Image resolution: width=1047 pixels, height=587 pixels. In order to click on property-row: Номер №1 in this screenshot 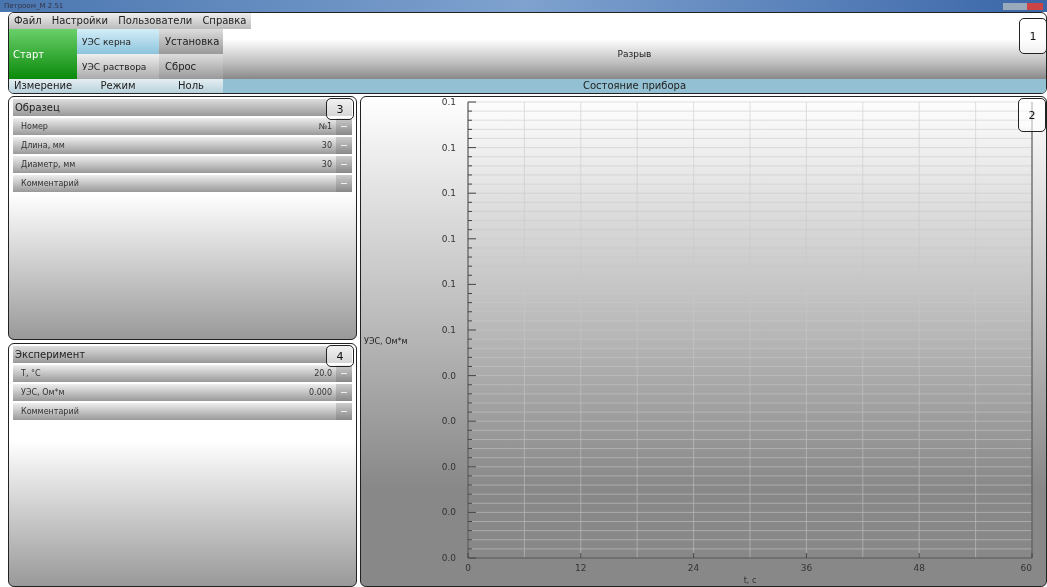, I will do `click(182, 126)`.